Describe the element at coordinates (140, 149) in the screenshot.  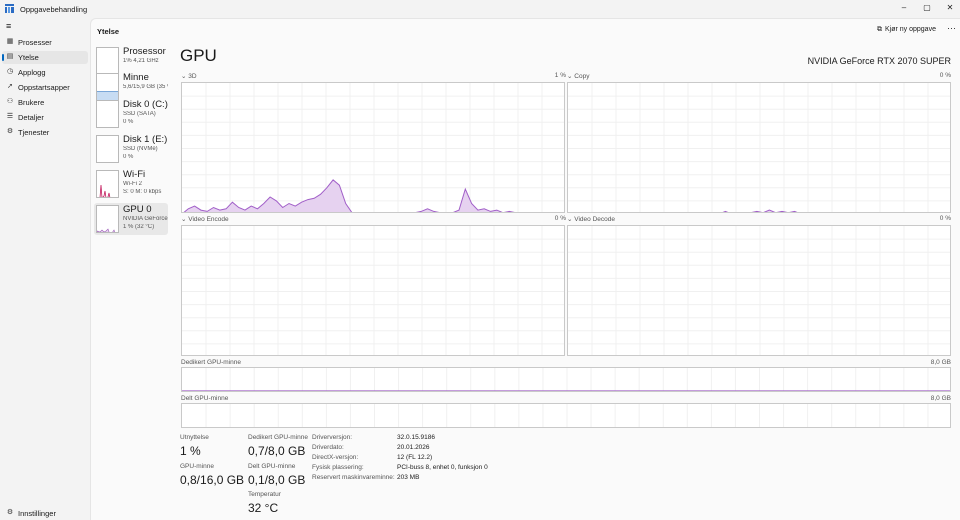
I see `device-subtitle: SSD (NVMe)` at that location.